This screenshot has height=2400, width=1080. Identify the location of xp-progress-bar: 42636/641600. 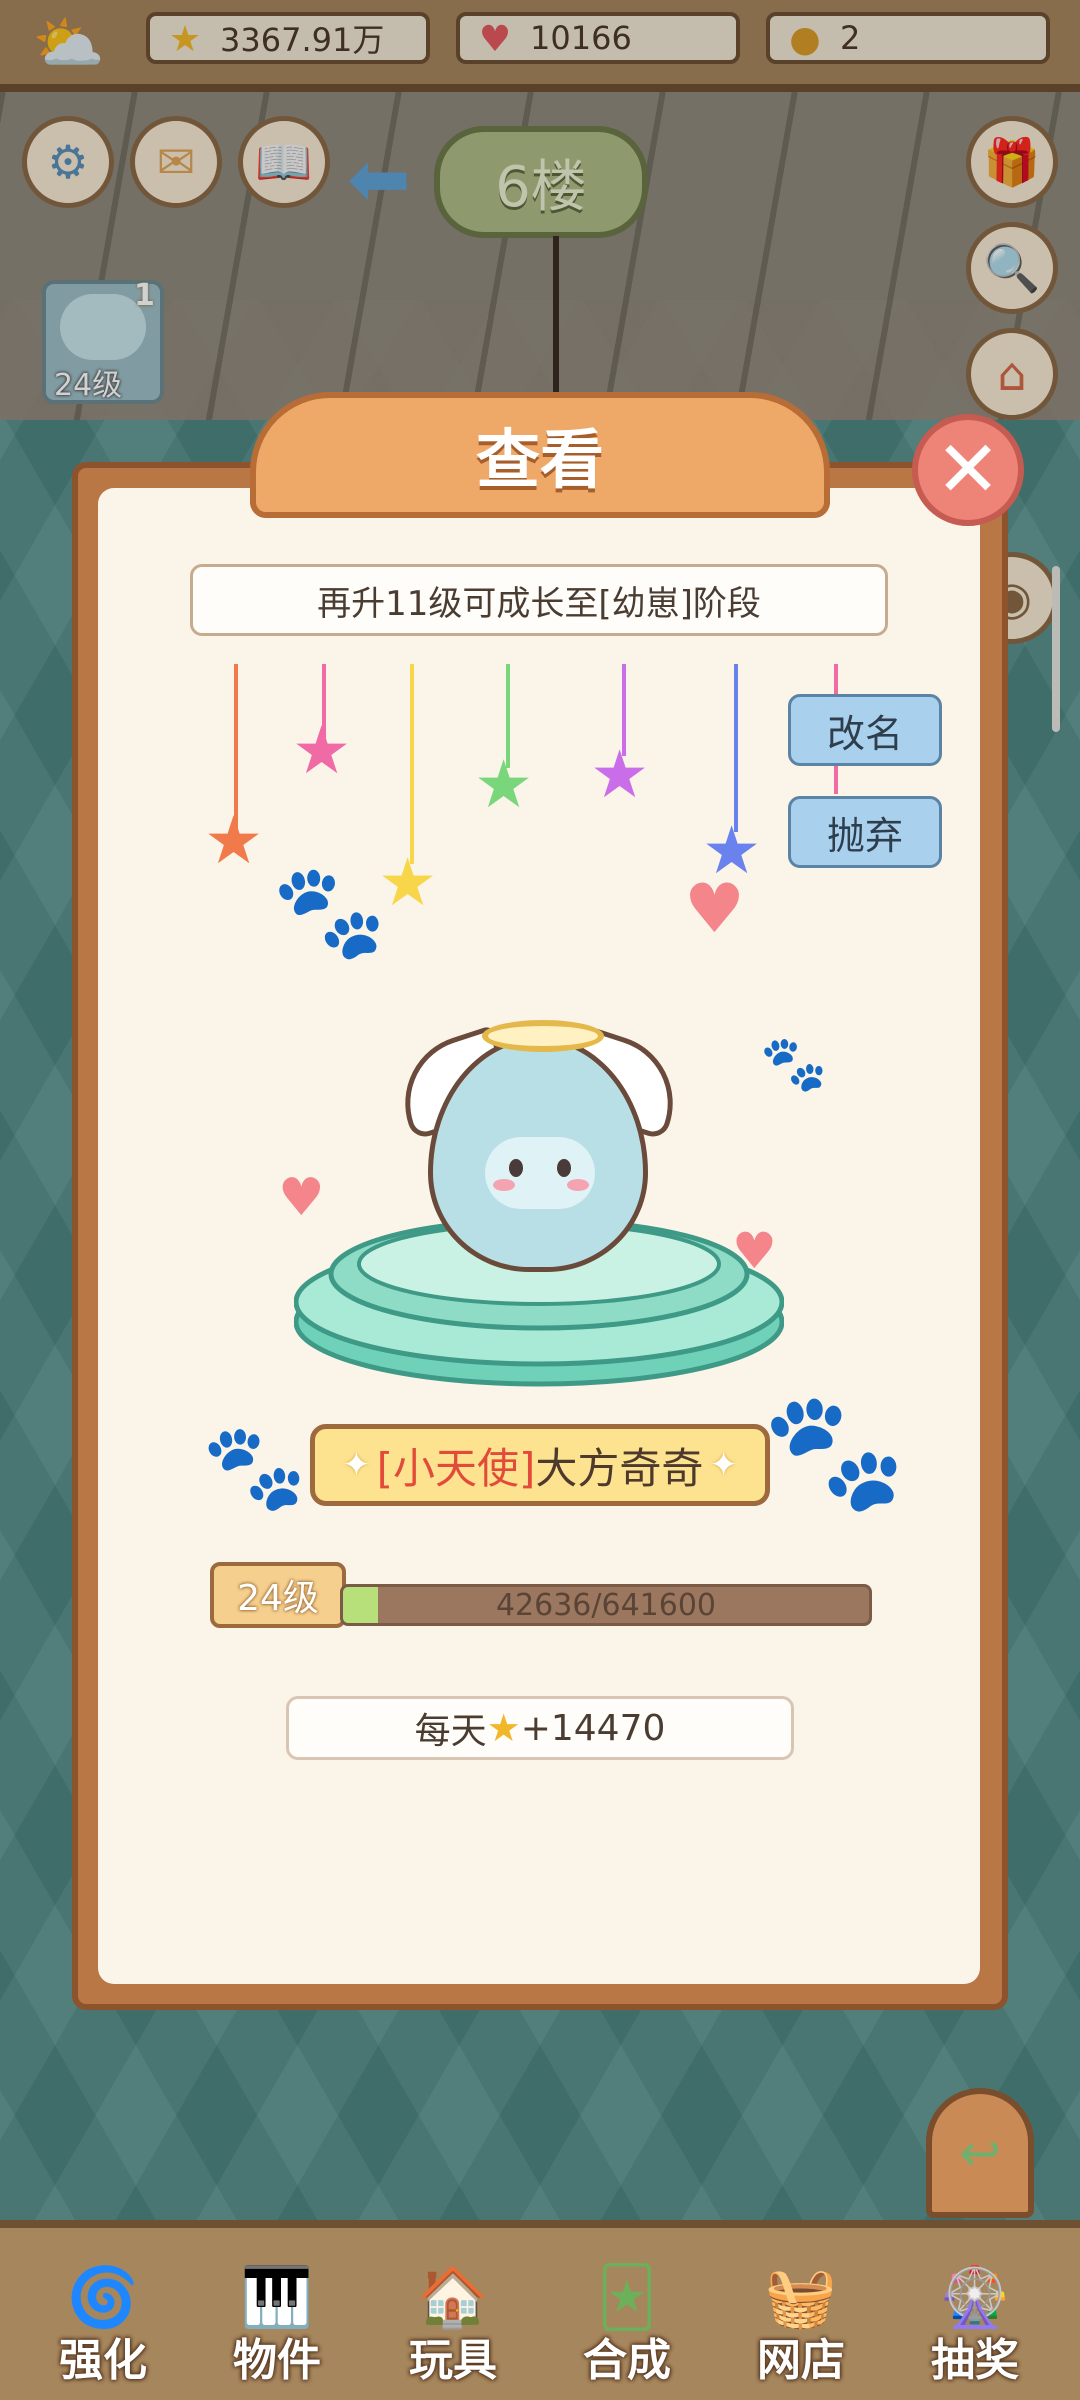
(606, 1605).